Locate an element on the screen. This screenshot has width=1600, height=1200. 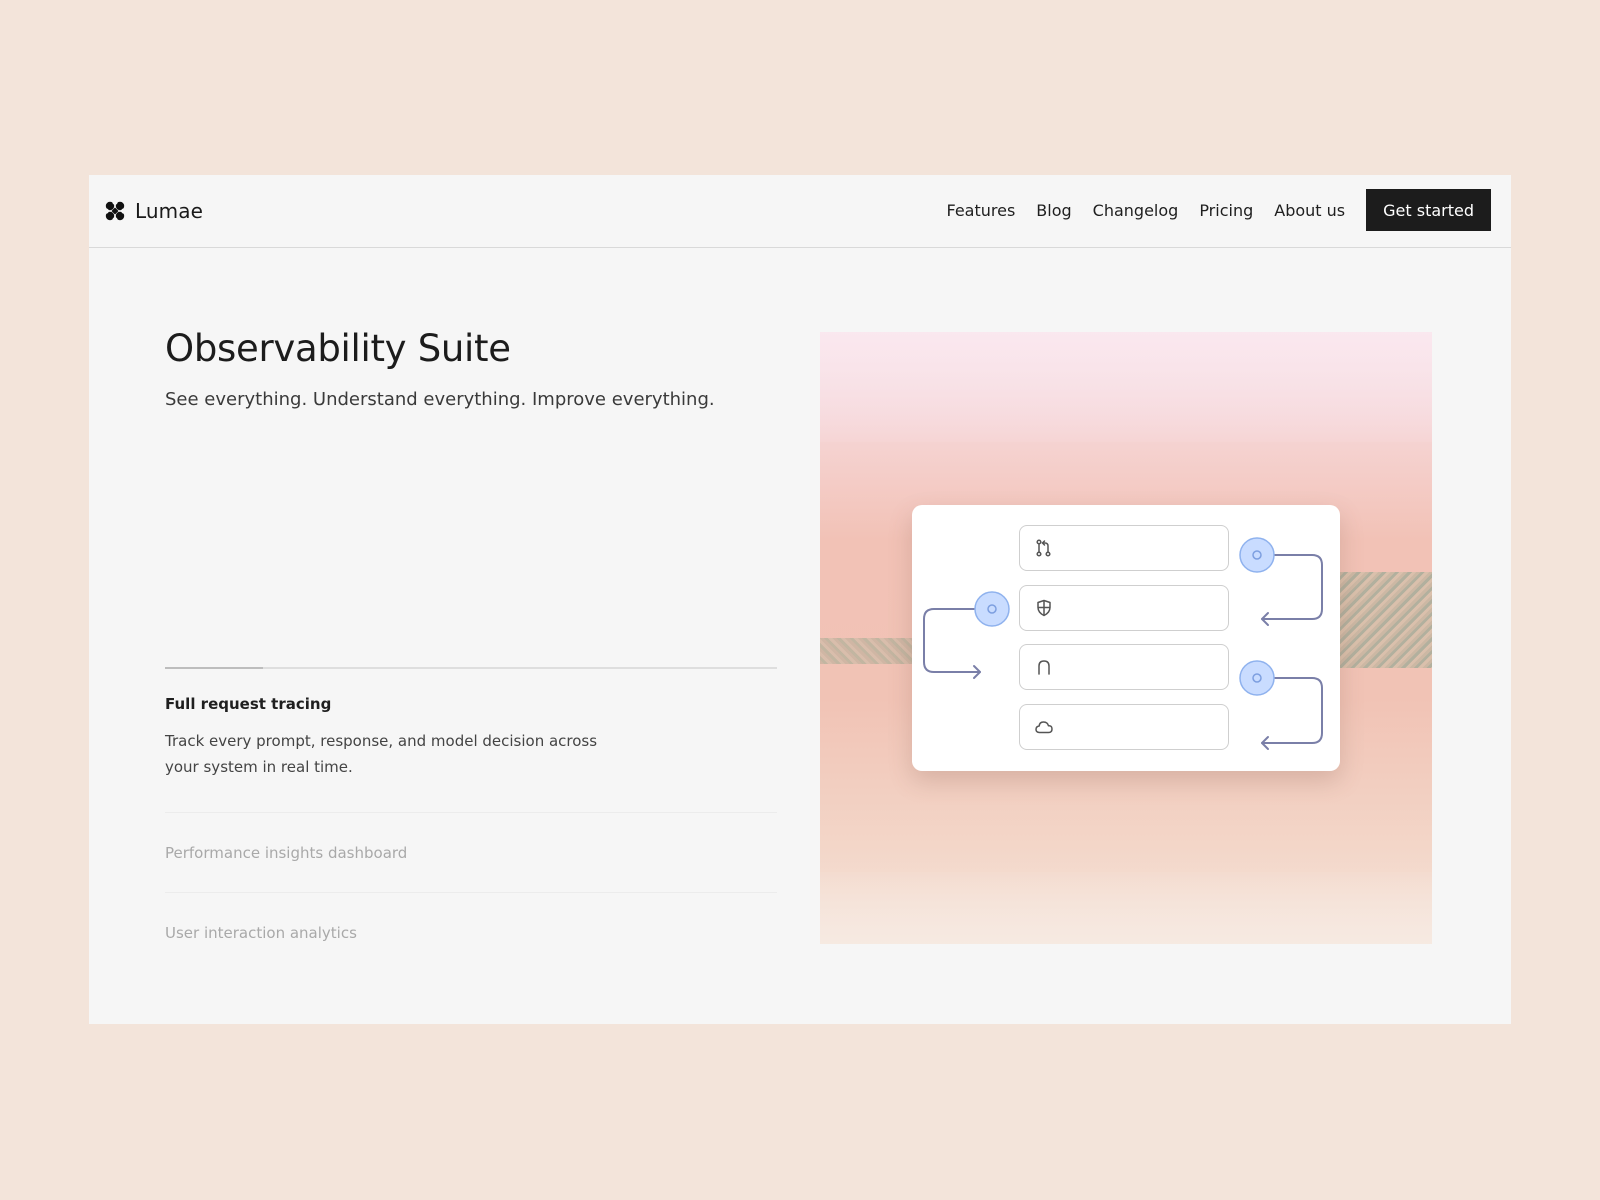
feature-progress-bar is located at coordinates (471, 668).